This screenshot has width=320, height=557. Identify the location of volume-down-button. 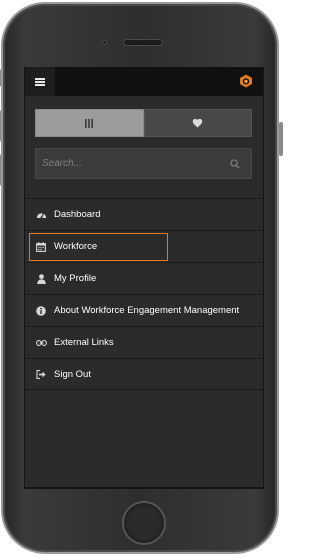
(0, 170).